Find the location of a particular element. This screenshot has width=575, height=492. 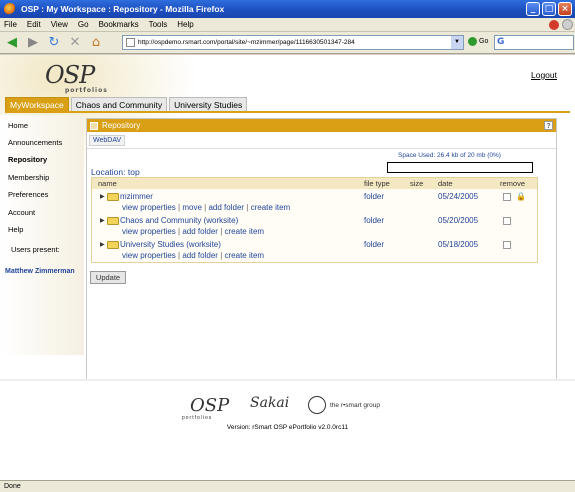

col-name: name is located at coordinates (107, 183).